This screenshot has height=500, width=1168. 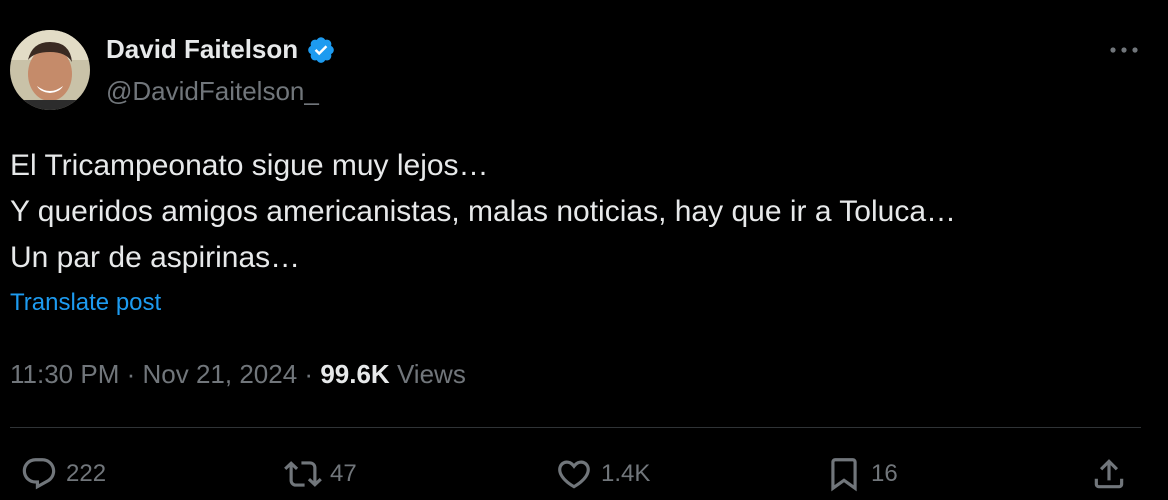 I want to click on bookmark-icon, so click(x=844, y=475).